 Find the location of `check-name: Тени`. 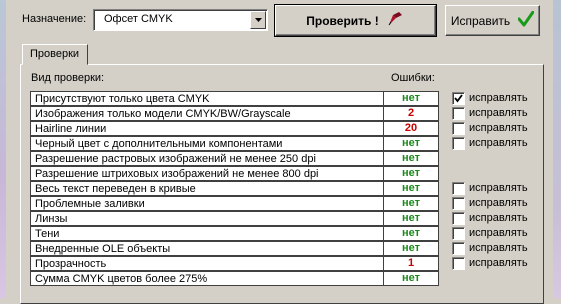

check-name: Тени is located at coordinates (47, 234).